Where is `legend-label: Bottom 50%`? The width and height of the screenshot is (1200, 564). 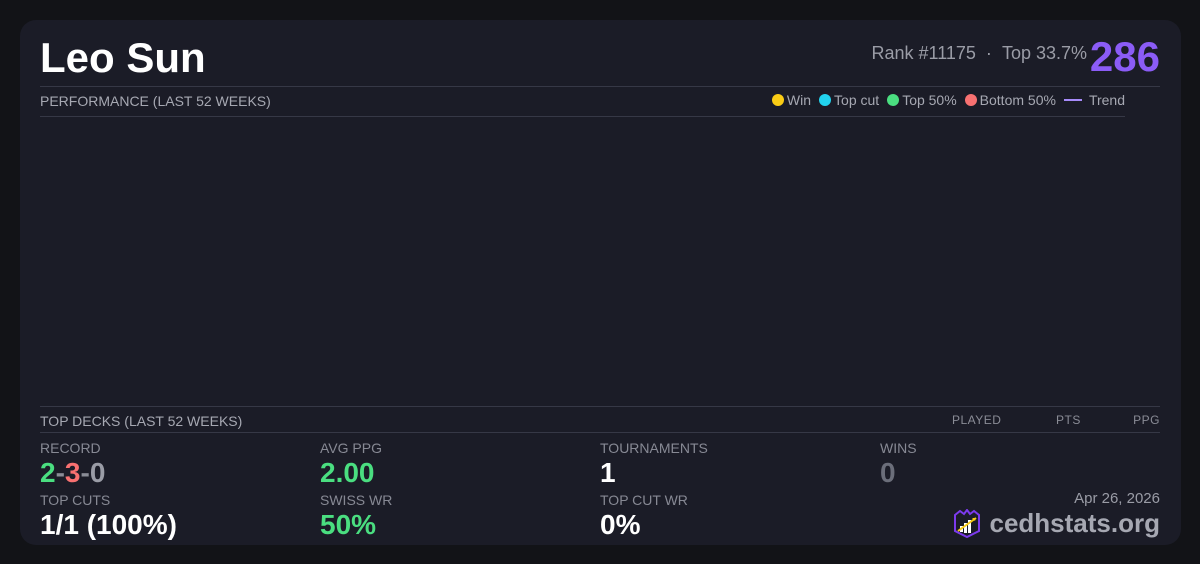
legend-label: Bottom 50% is located at coordinates (1017, 100).